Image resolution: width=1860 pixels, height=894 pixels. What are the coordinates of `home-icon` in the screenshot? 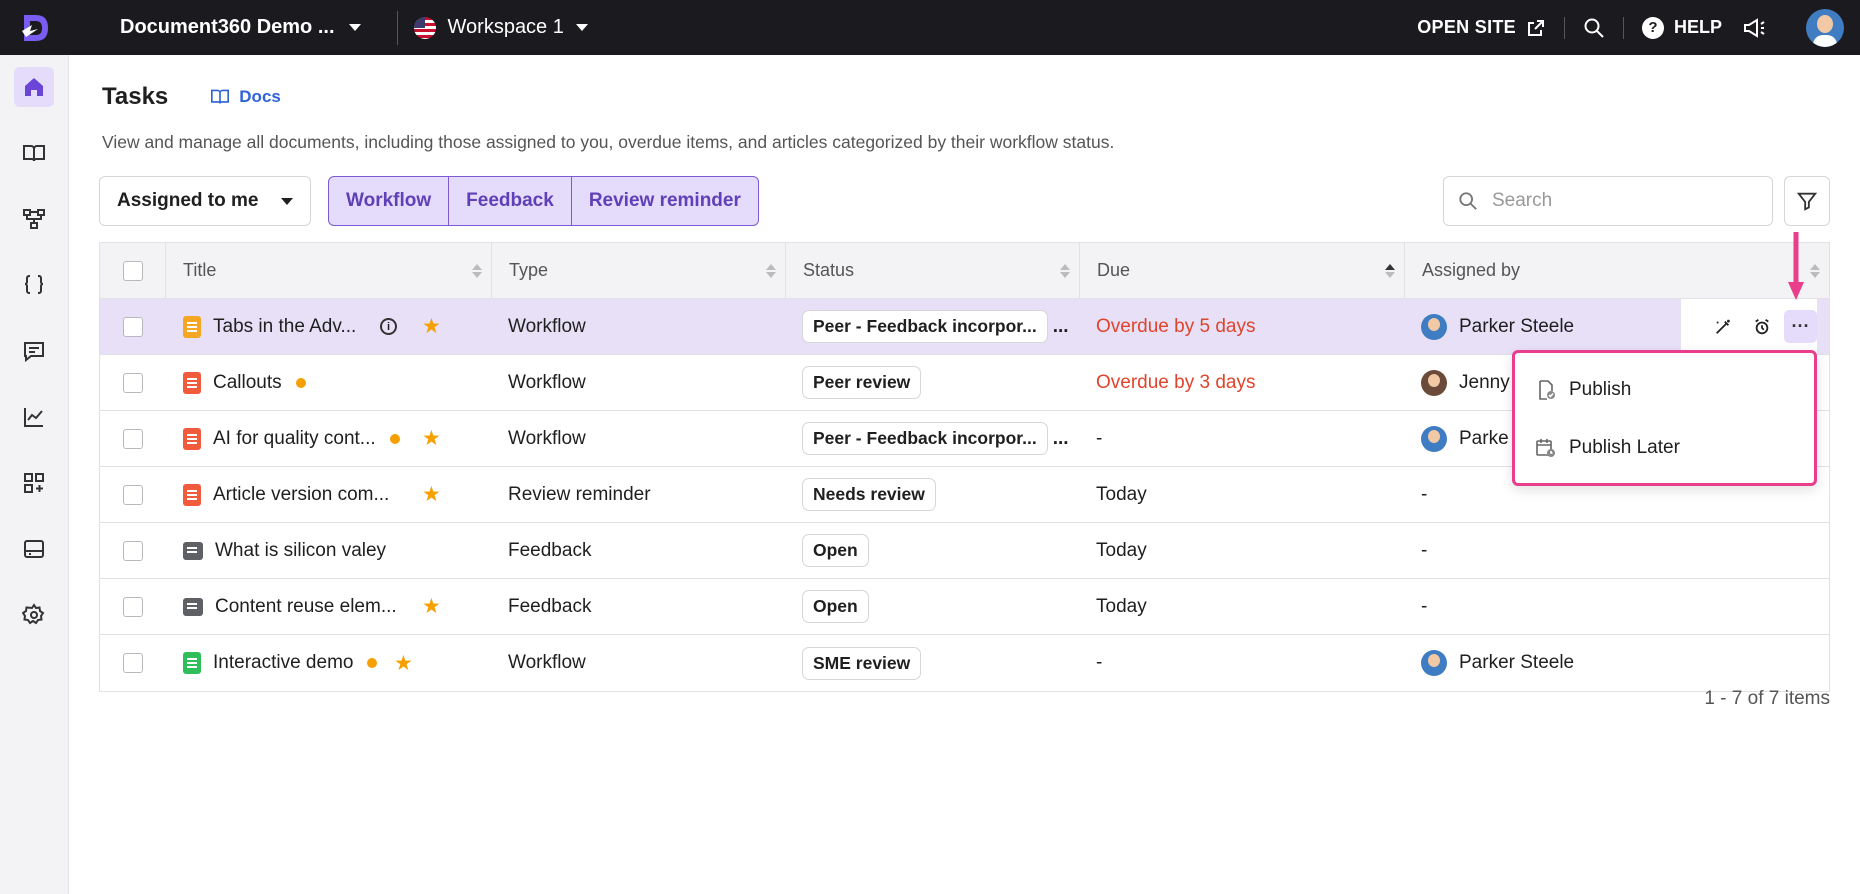 It's located at (34, 87).